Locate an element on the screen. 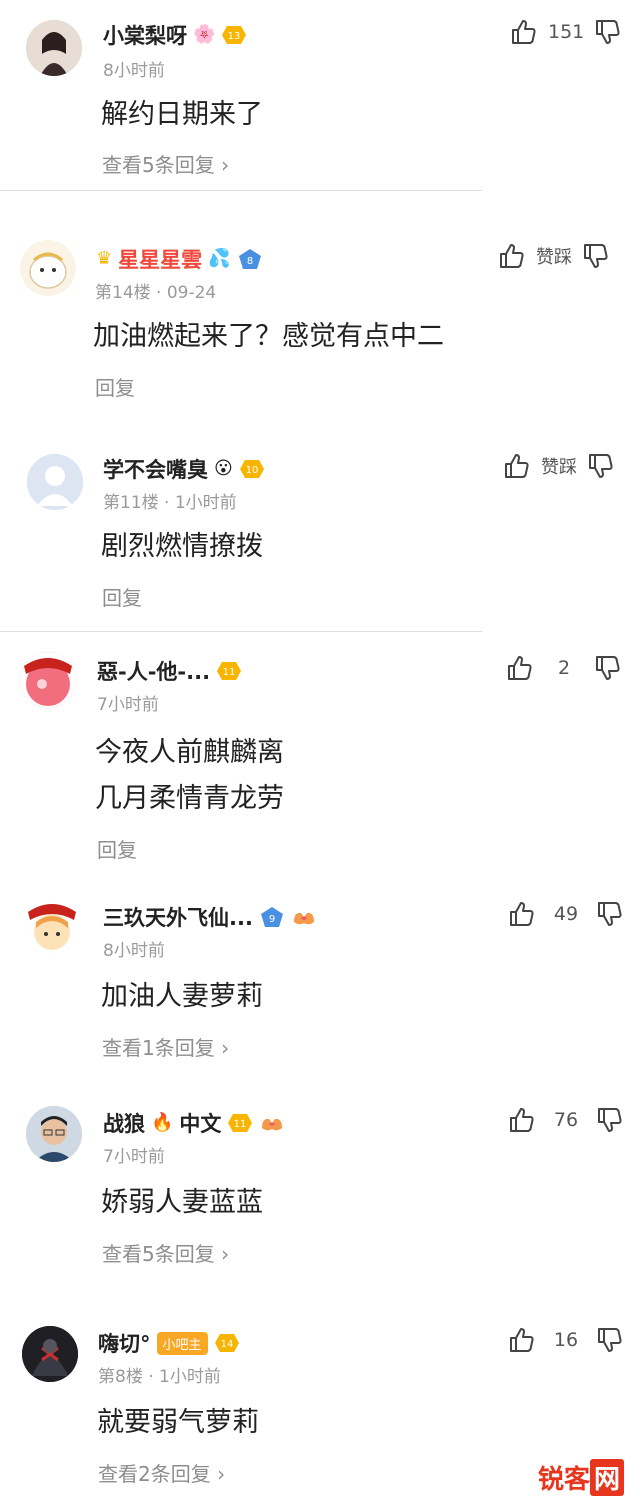 The height and width of the screenshot is (1506, 640). username: 战狼 is located at coordinates (124, 1123).